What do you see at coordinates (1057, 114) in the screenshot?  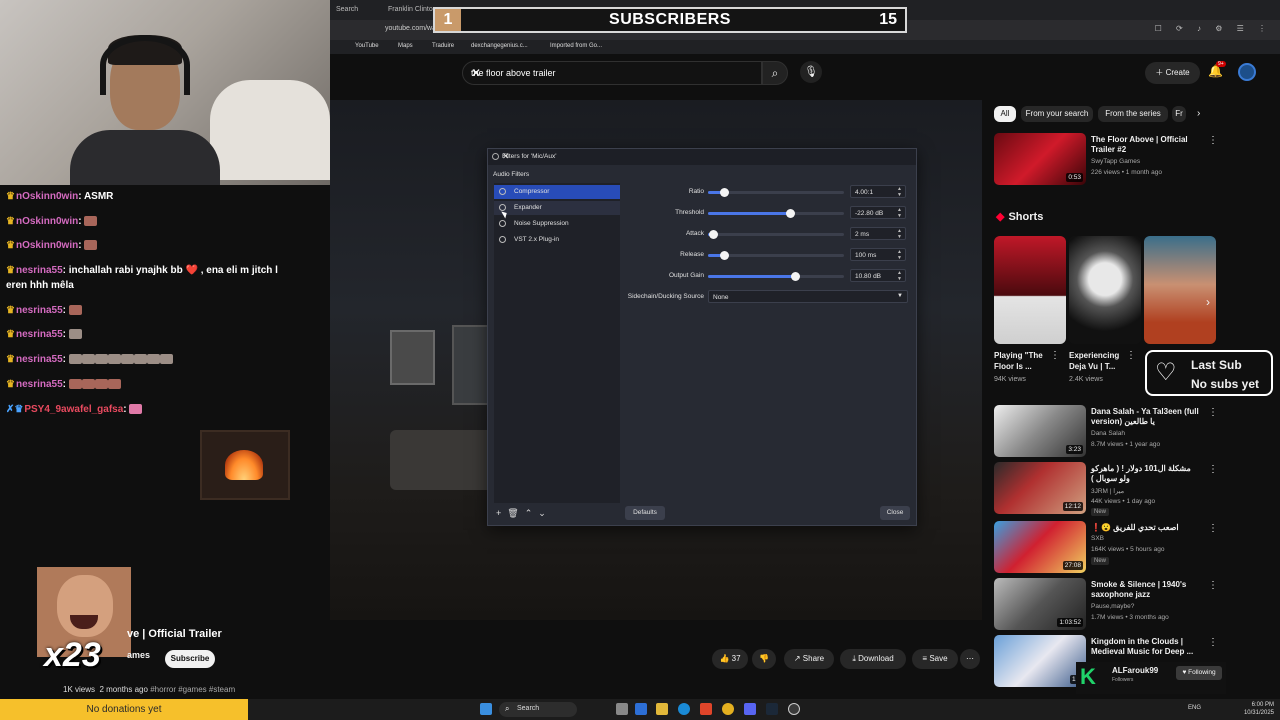 I see `chip-from-search: From your search` at bounding box center [1057, 114].